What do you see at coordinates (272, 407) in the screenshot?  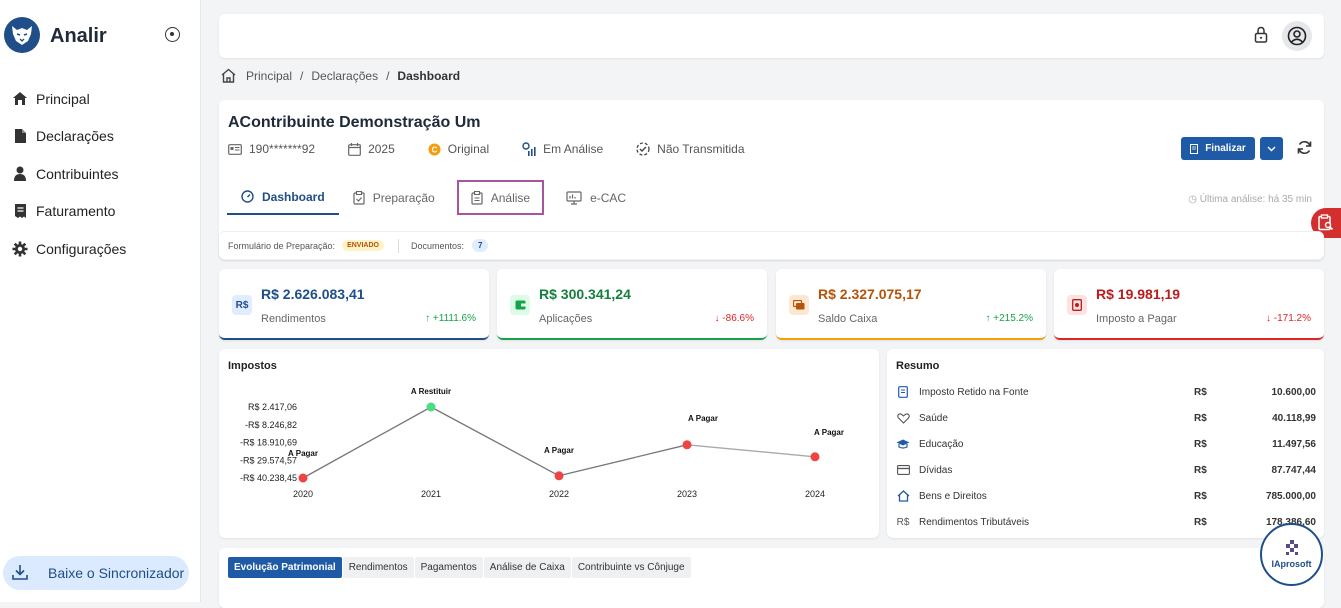 I see `y-tick-label: R$ 2.417,06` at bounding box center [272, 407].